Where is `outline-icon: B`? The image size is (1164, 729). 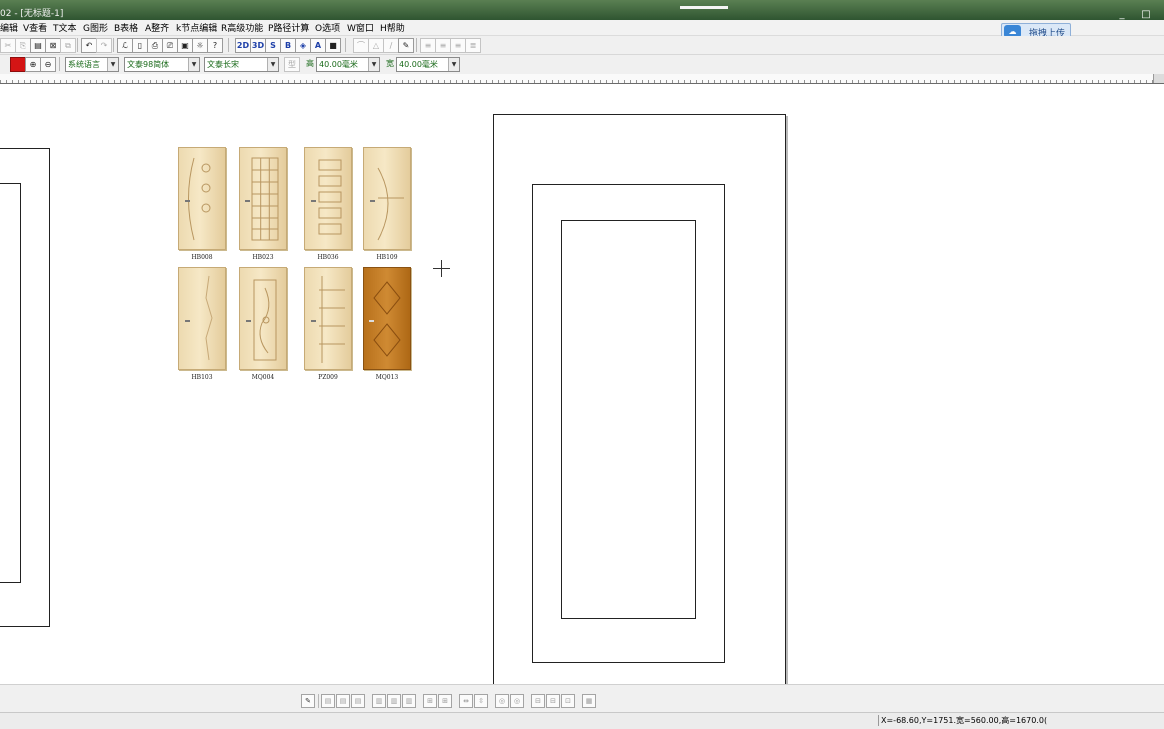 outline-icon: B is located at coordinates (288, 45).